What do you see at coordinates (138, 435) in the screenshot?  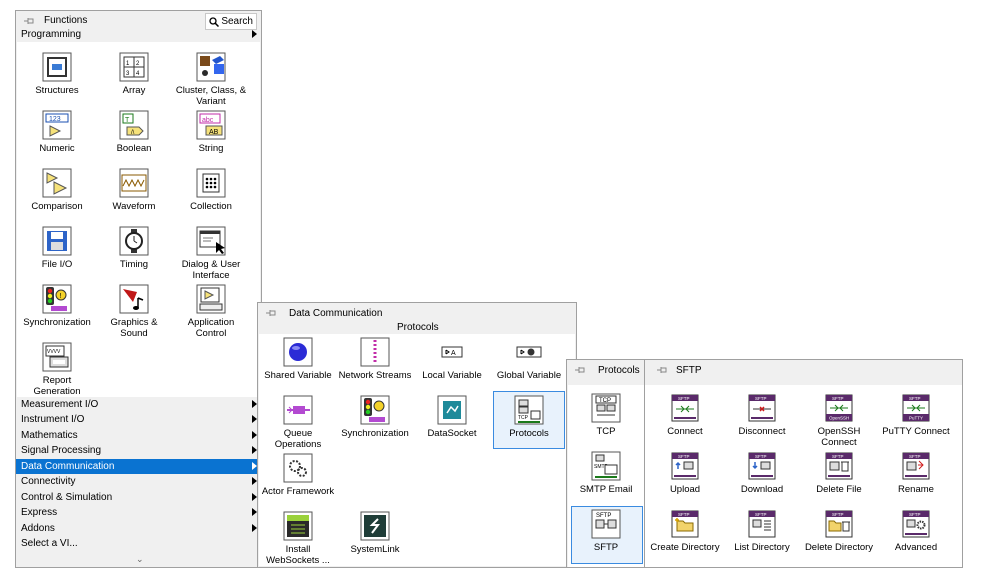 I see `category-mathematics: Mathematics` at bounding box center [138, 435].